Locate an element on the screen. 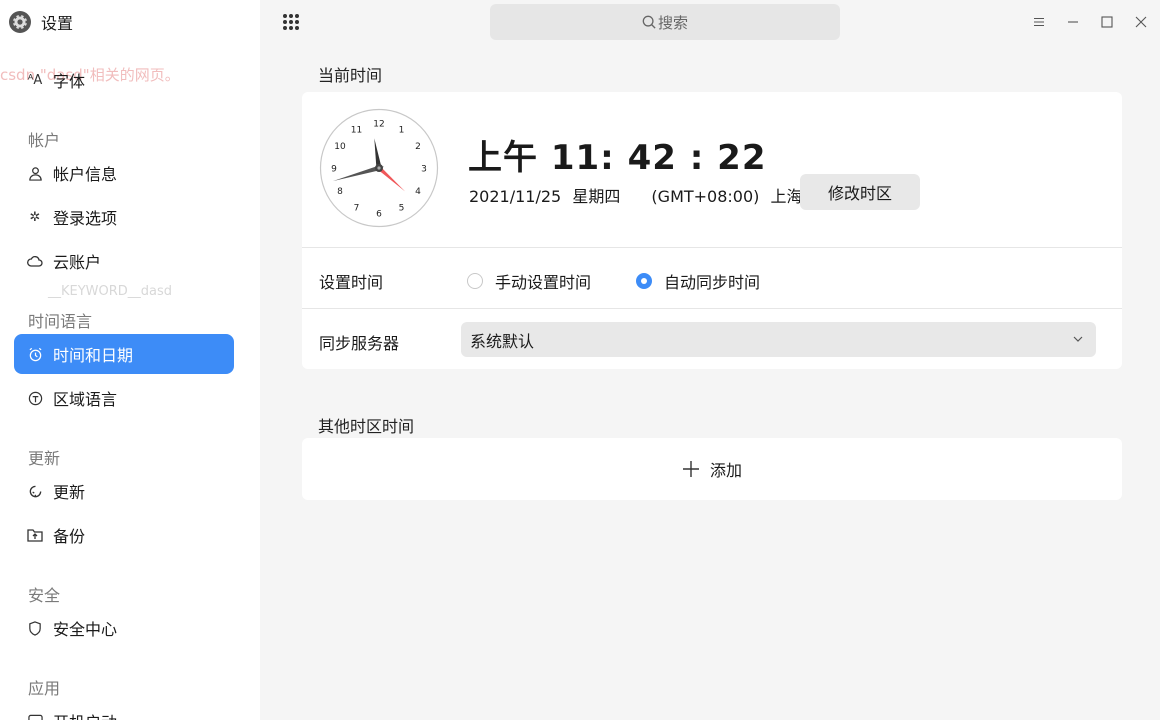 The image size is (1160, 720). close-icon is located at coordinates (1141, 22).